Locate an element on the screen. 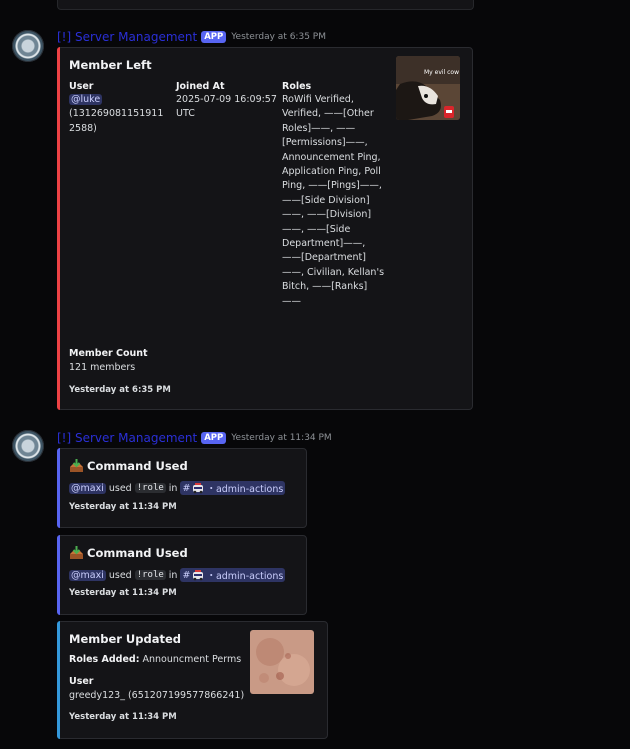 The image size is (630, 749). embed-thumbnail is located at coordinates (282, 662).